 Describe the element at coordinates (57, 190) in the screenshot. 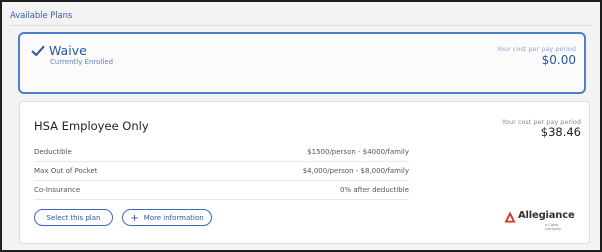

I see `detail-label: Co-Insurance` at that location.